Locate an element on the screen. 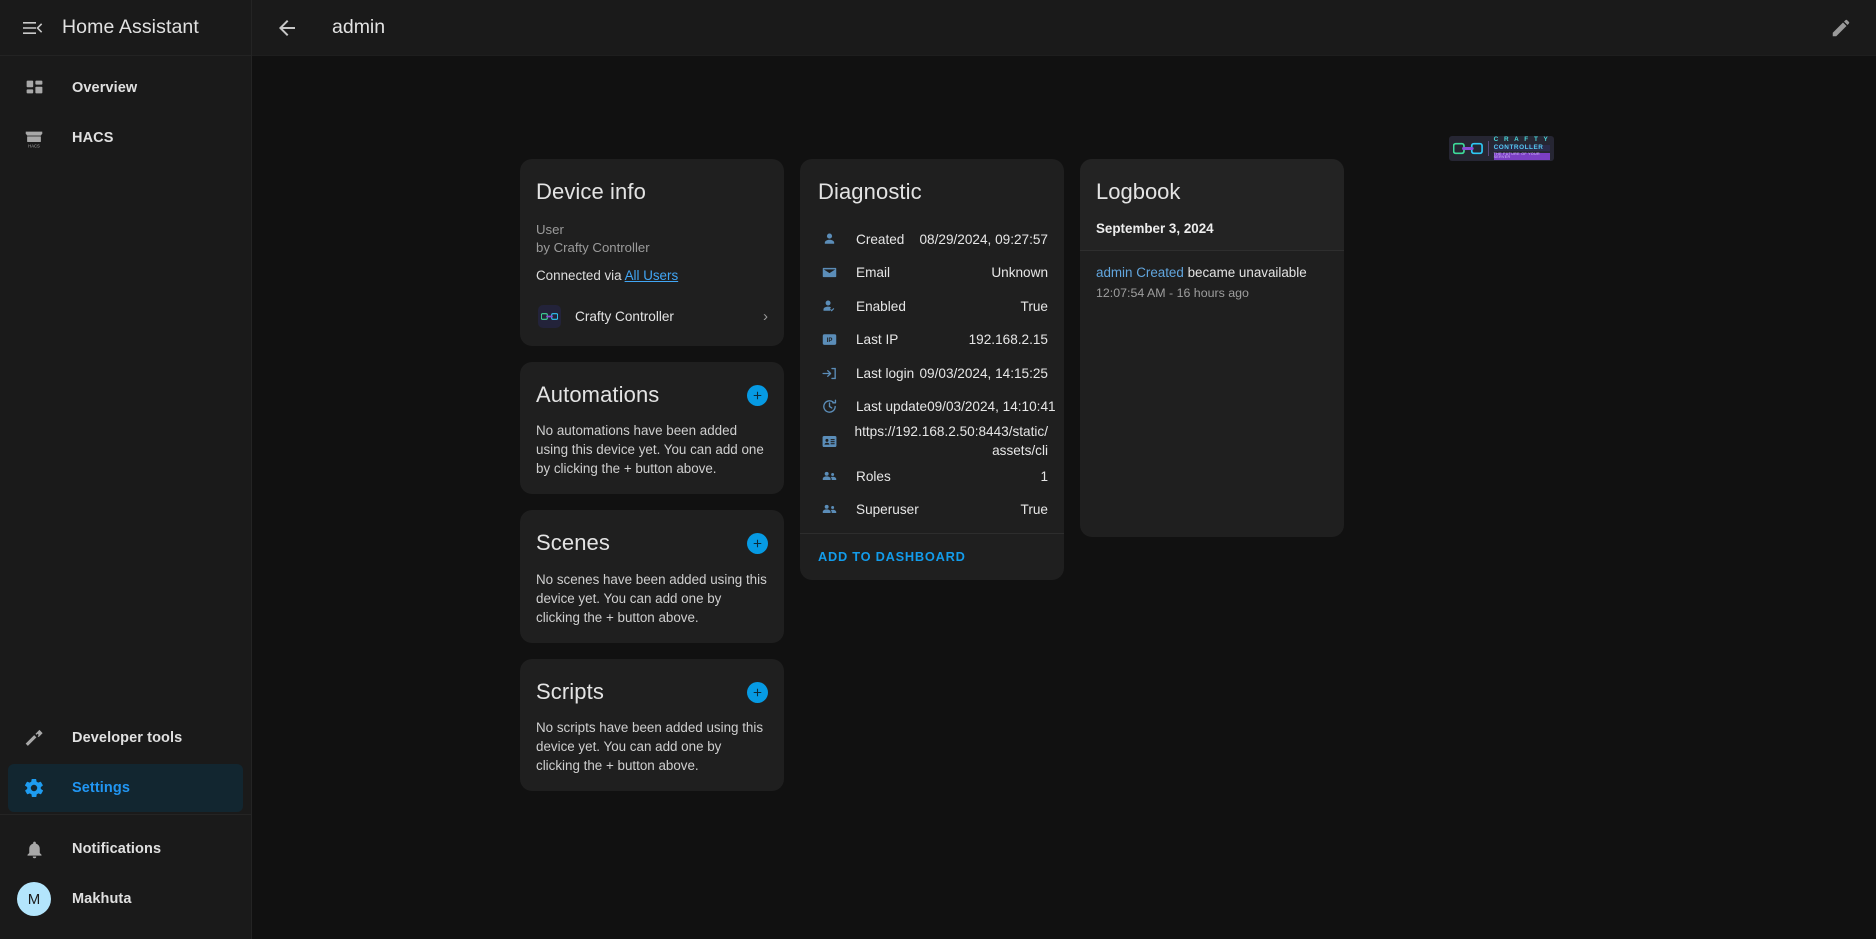  avatar-initial: M is located at coordinates (34, 899).